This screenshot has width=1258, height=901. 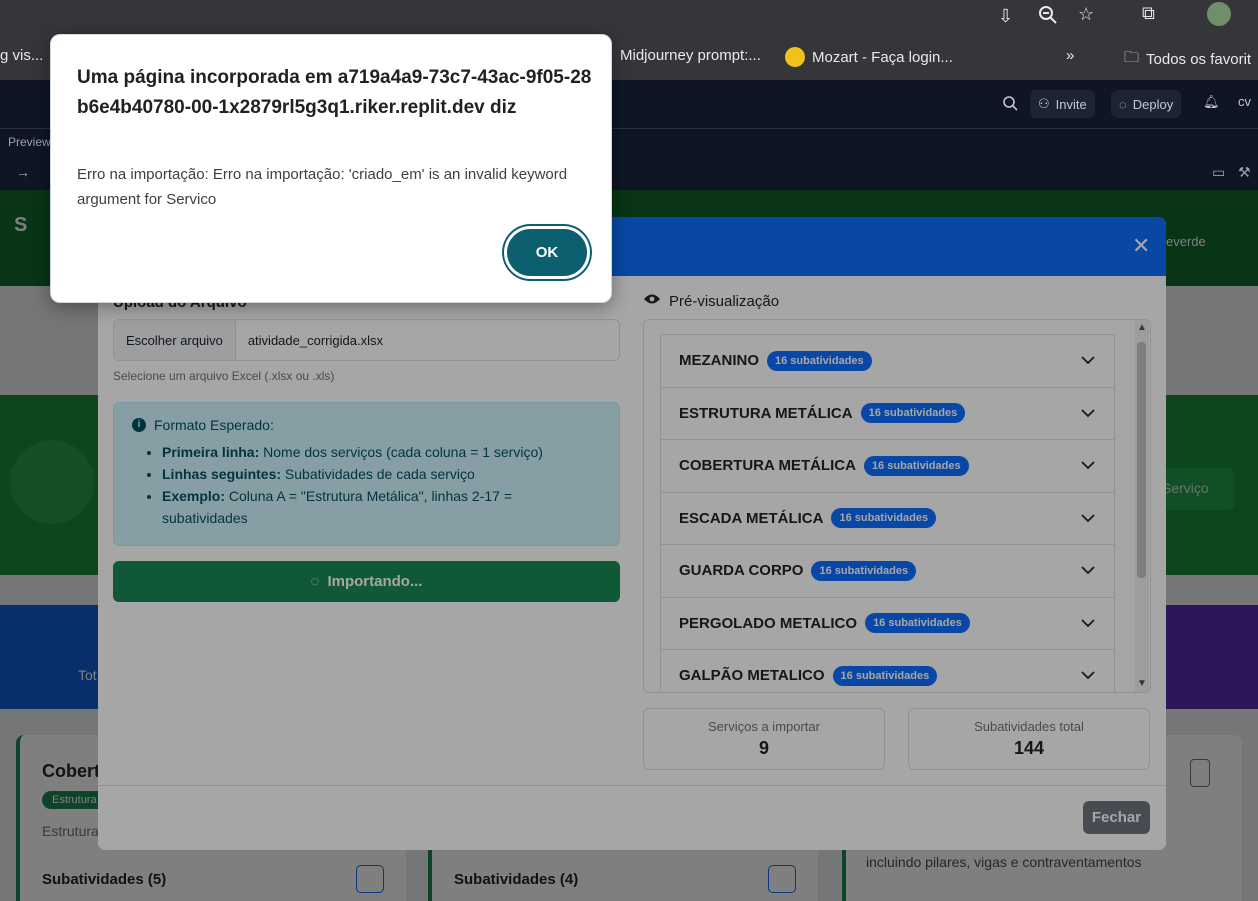 What do you see at coordinates (1199, 59) in the screenshot?
I see `bookmark-label: Todos os favorit` at bounding box center [1199, 59].